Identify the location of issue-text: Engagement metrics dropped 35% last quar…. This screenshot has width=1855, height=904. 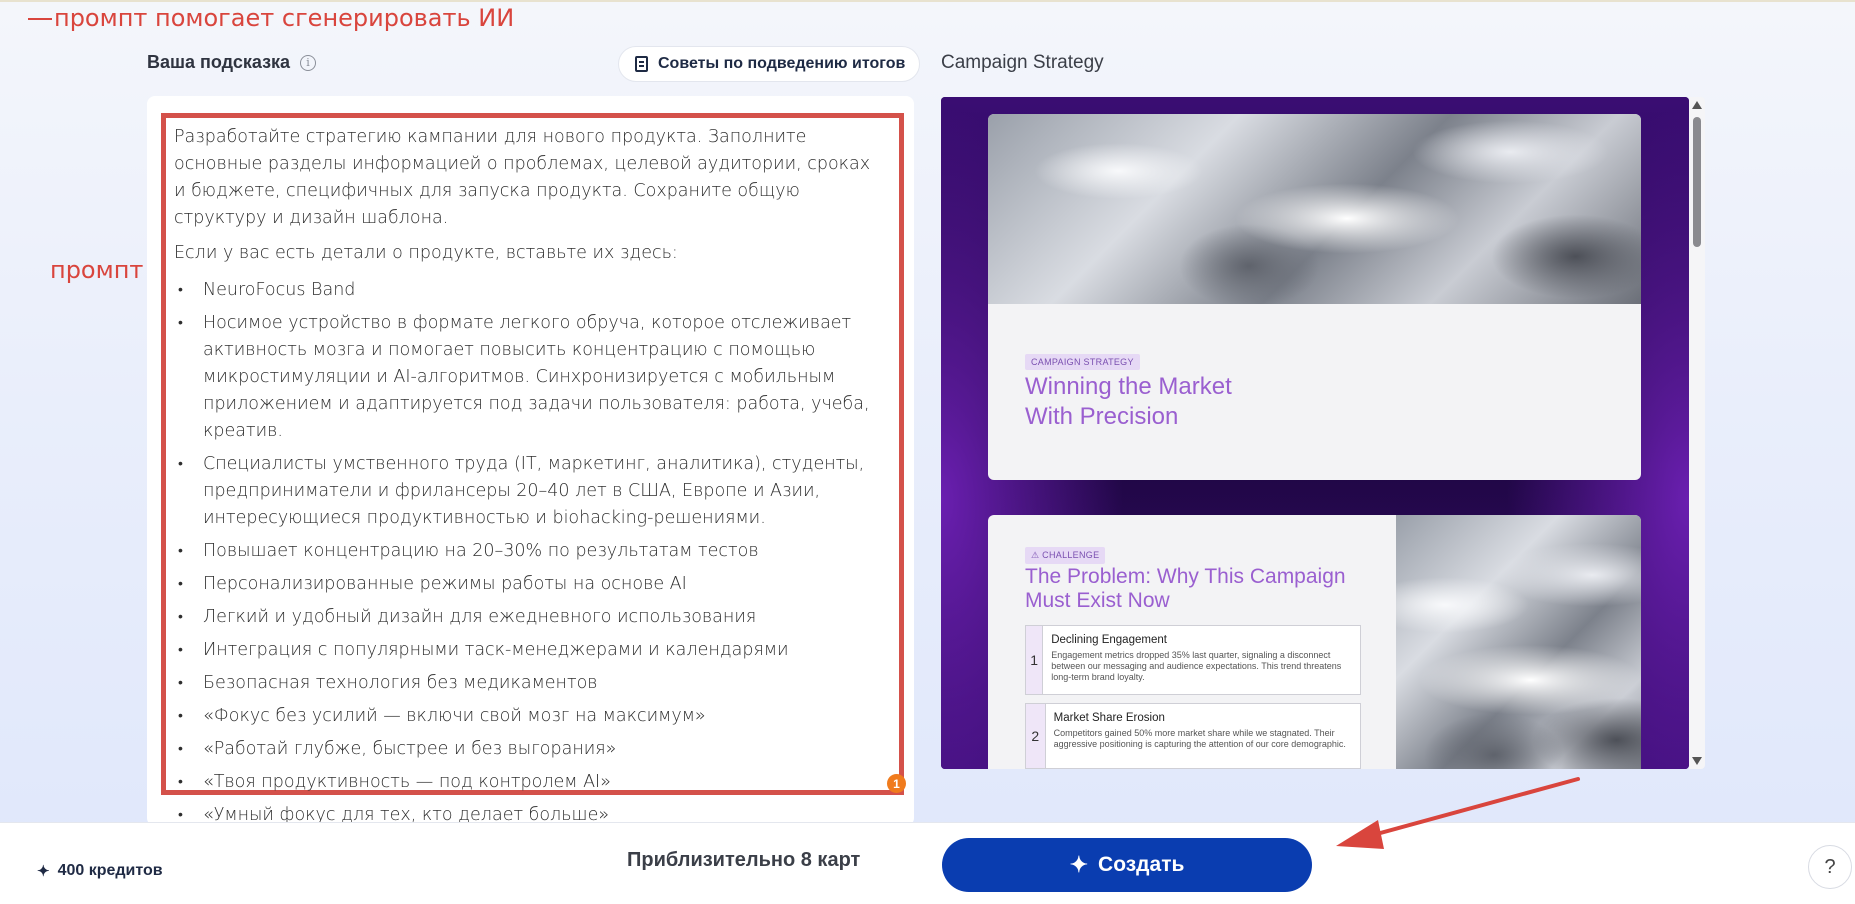
(1196, 666).